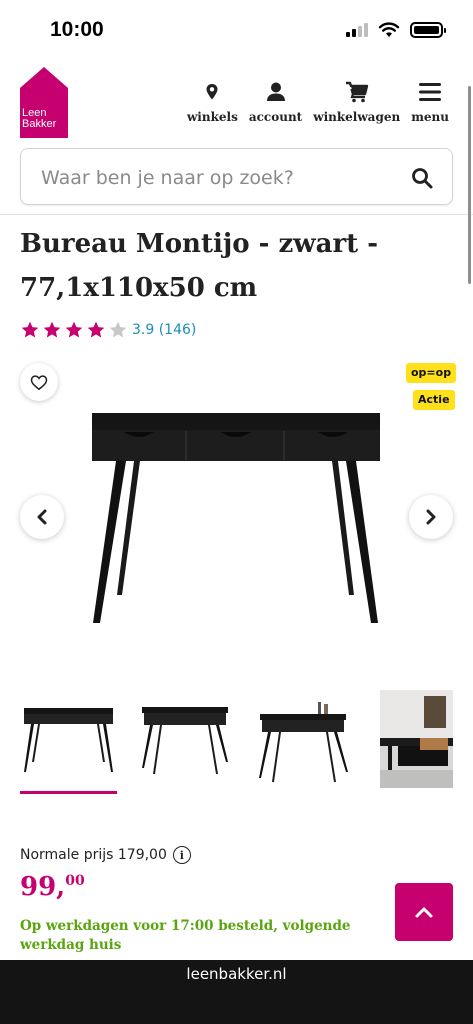 Image resolution: width=473 pixels, height=1024 pixels. Describe the element at coordinates (164, 330) in the screenshot. I see `rating-value: 3.9 (146)` at that location.